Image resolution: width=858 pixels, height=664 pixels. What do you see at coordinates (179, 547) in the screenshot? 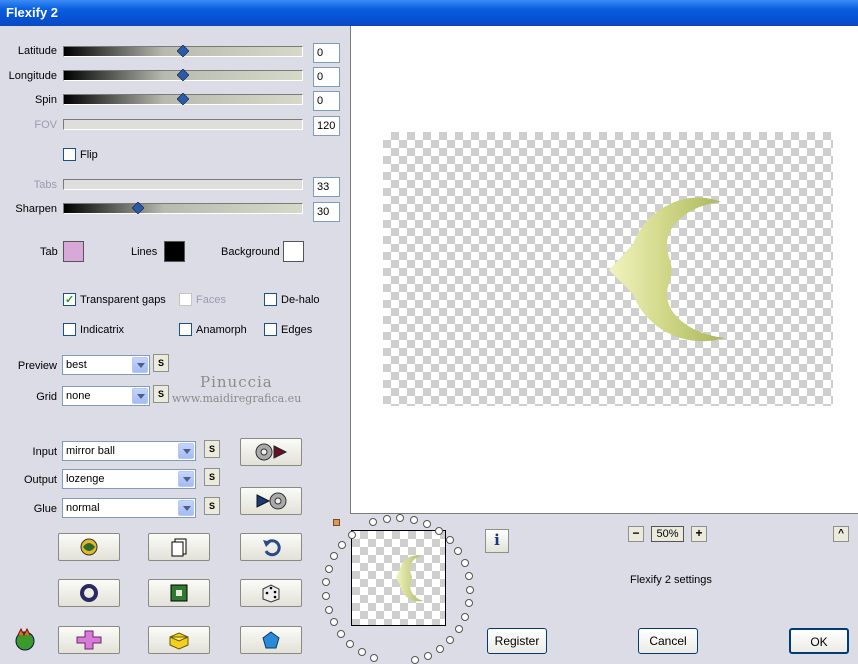
I see `copy-button` at bounding box center [179, 547].